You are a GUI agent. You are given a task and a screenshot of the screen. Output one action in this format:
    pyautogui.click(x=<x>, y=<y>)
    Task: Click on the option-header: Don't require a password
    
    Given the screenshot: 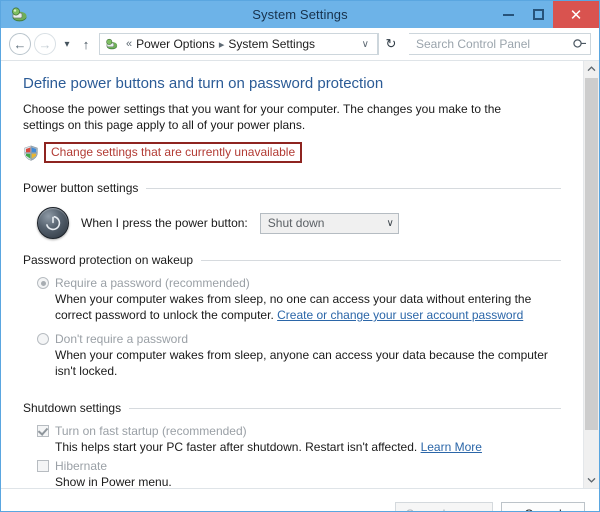 What is the action you would take?
    pyautogui.click(x=299, y=339)
    